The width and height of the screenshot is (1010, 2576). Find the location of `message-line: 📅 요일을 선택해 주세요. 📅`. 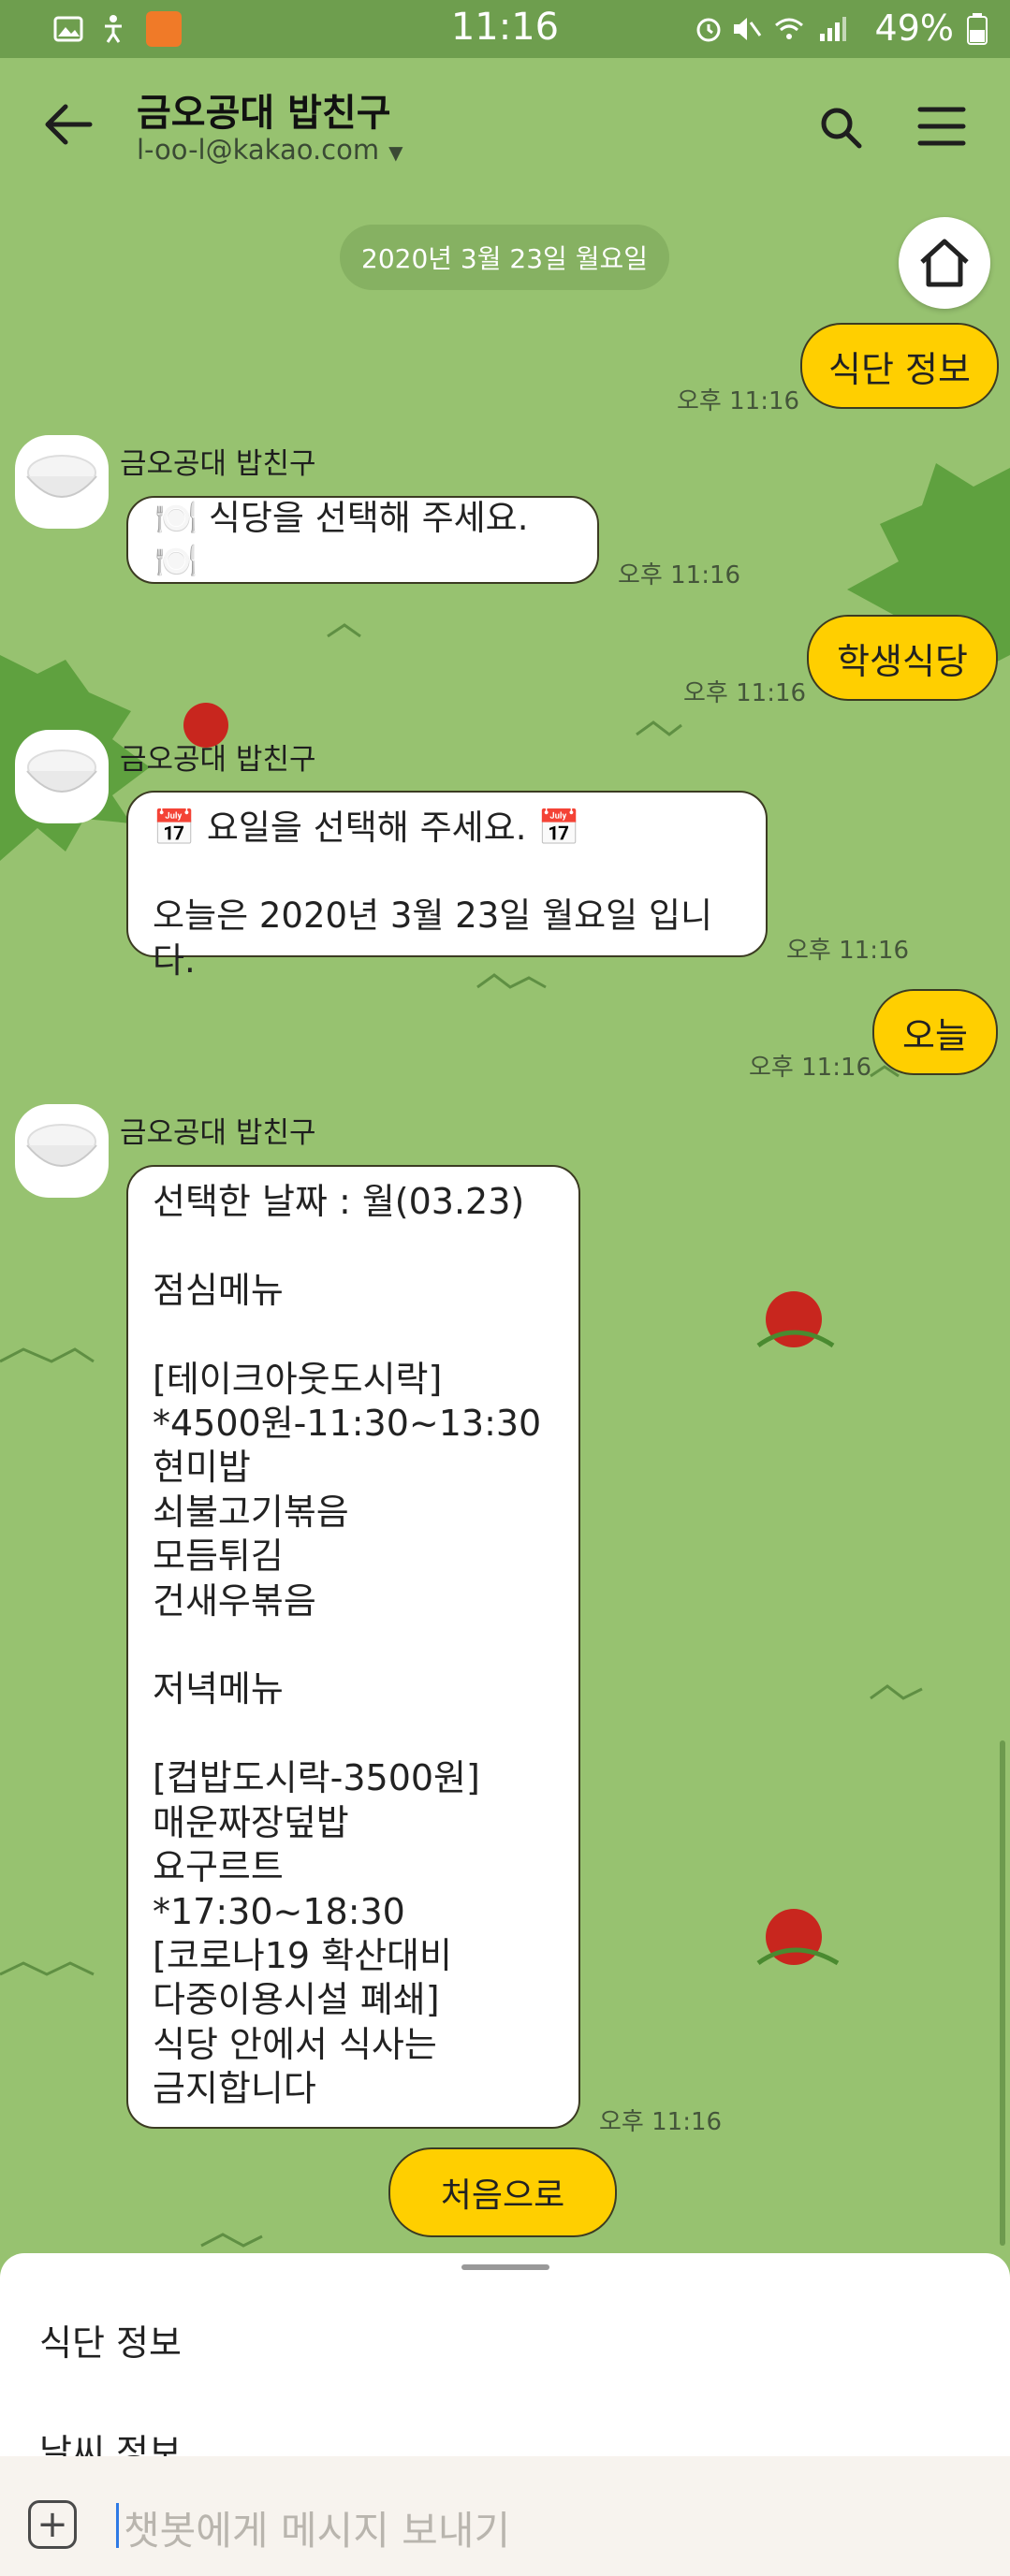

message-line: 📅 요일을 선택해 주세요. 📅 is located at coordinates (367, 828).